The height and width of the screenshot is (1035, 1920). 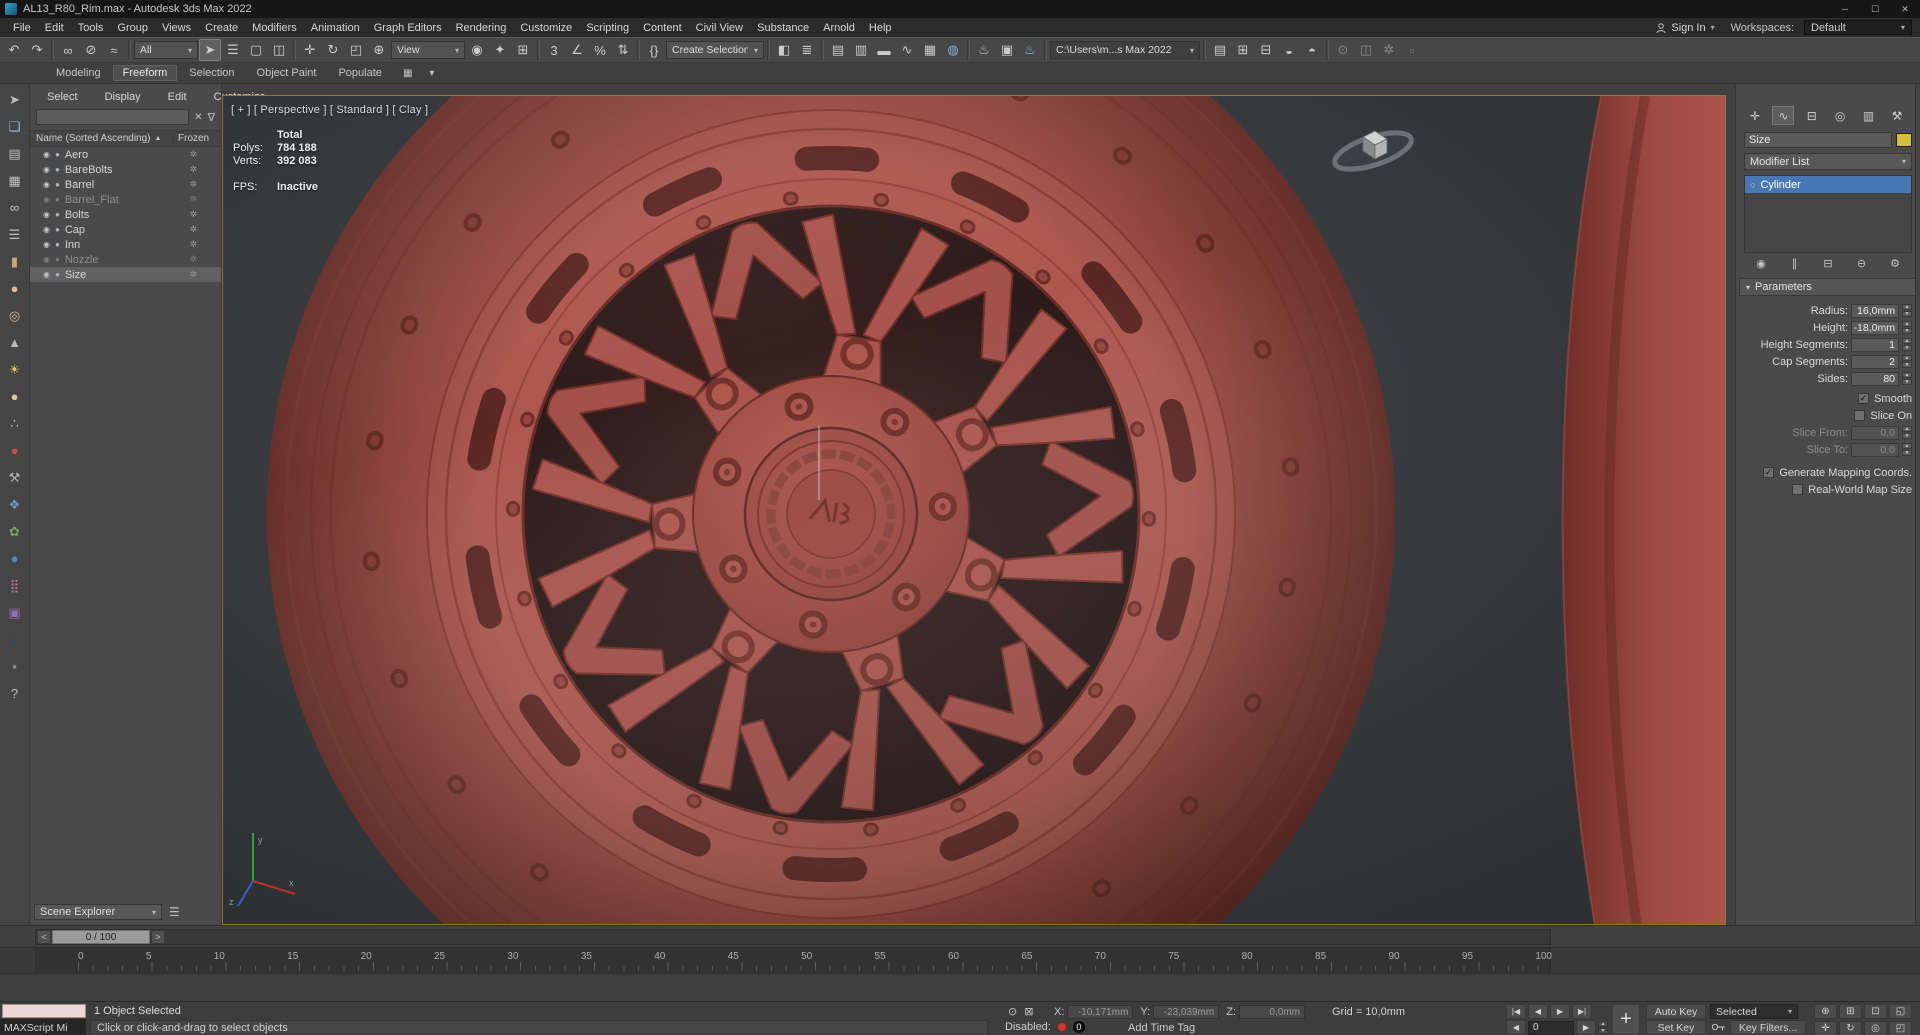 What do you see at coordinates (98, 912) in the screenshot?
I see `scene-explorer-selector: Scene Explorer ▾` at bounding box center [98, 912].